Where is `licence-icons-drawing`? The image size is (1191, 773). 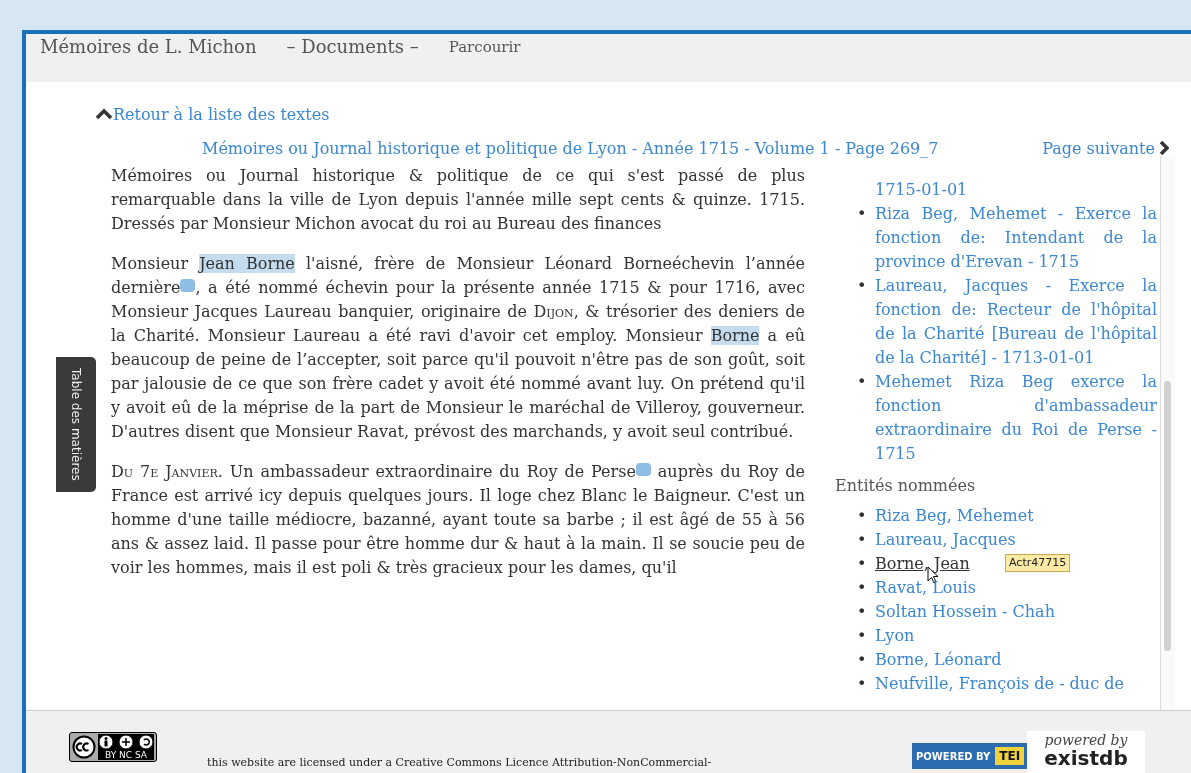
licence-icons-drawing is located at coordinates (126, 742).